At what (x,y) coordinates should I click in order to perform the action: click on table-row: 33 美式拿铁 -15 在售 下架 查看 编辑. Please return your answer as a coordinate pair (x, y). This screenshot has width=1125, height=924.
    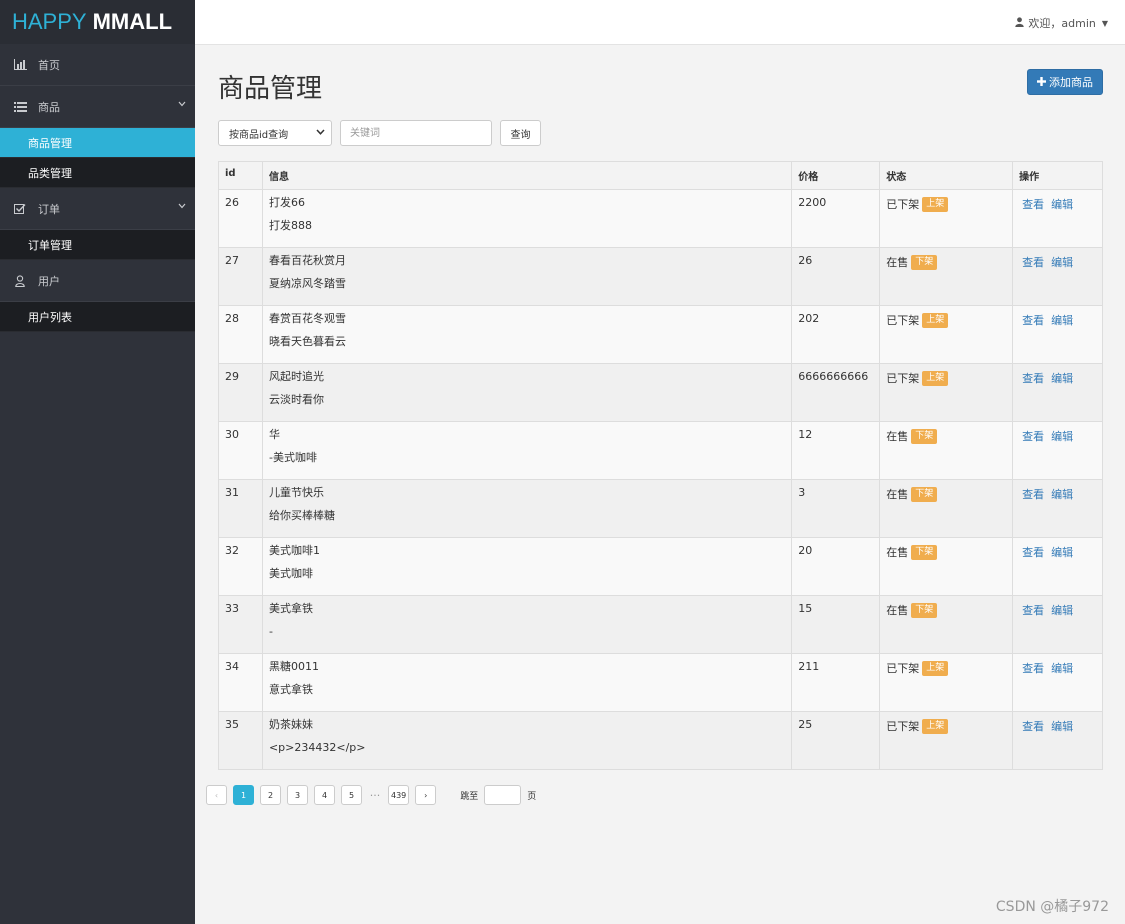
    Looking at the image, I should click on (660, 624).